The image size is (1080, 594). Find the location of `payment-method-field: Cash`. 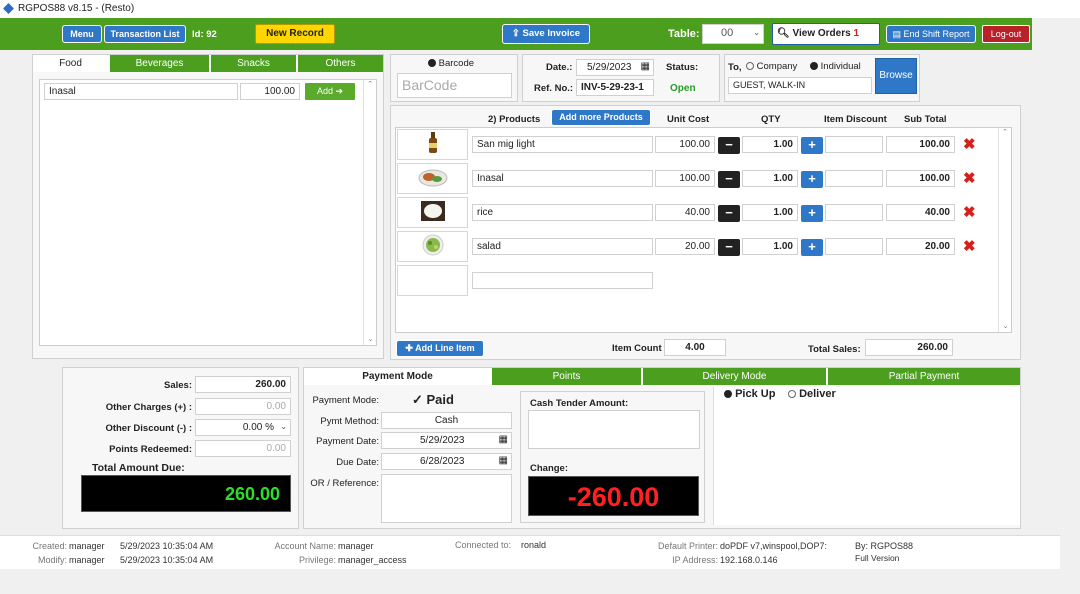

payment-method-field: Cash is located at coordinates (446, 420).